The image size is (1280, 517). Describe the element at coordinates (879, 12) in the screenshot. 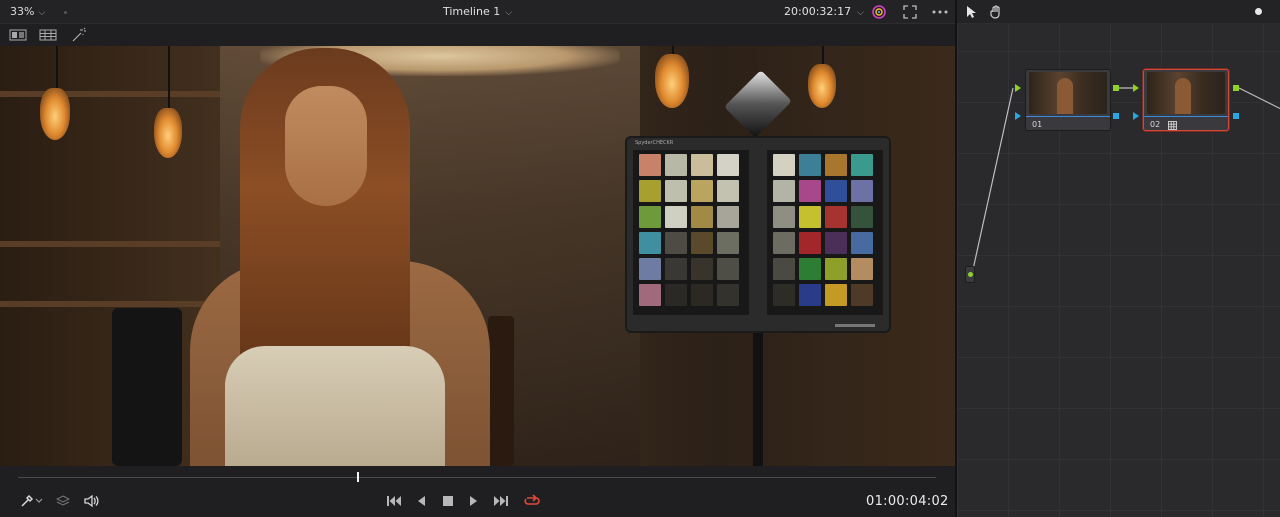

I see `color-wheel-icon` at that location.